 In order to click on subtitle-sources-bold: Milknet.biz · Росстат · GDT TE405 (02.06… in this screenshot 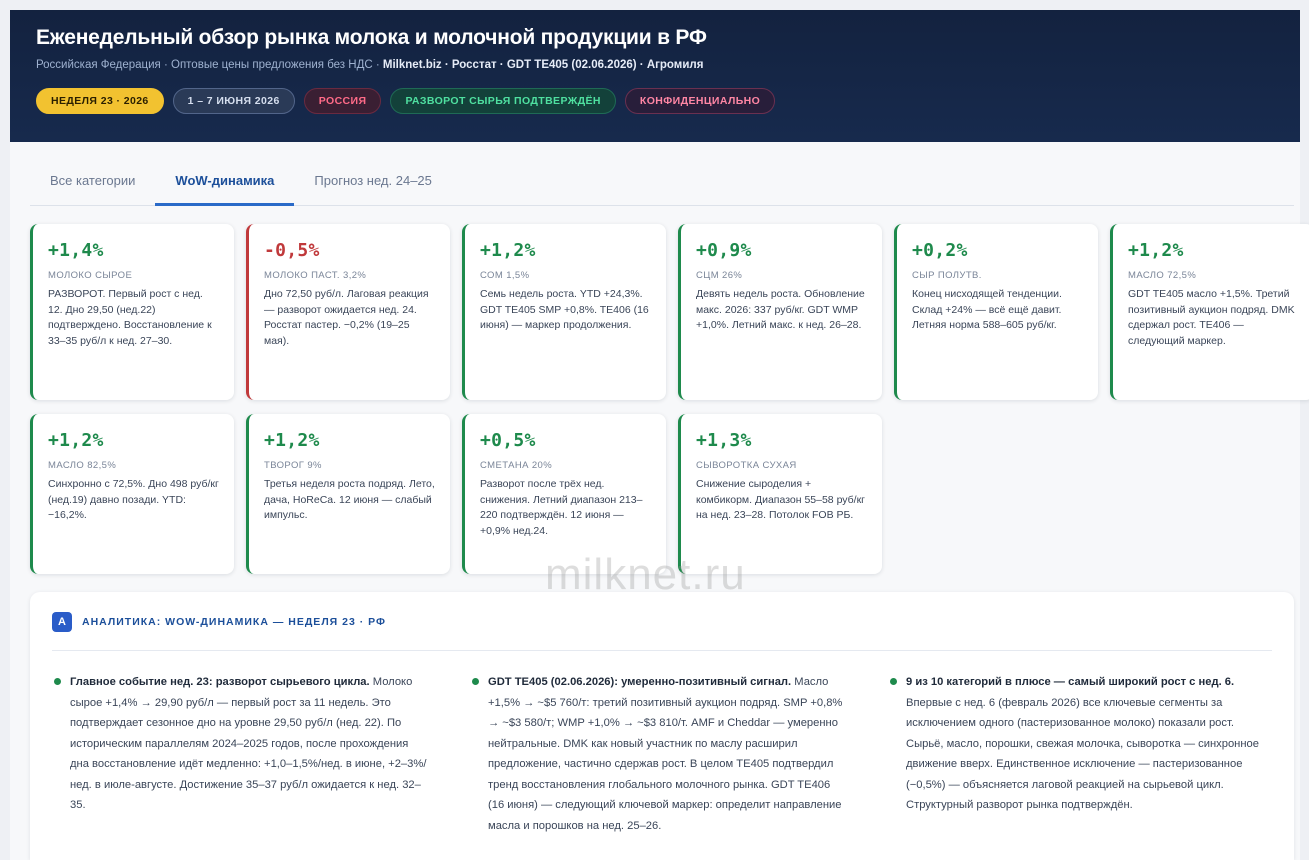, I will do `click(543, 65)`.